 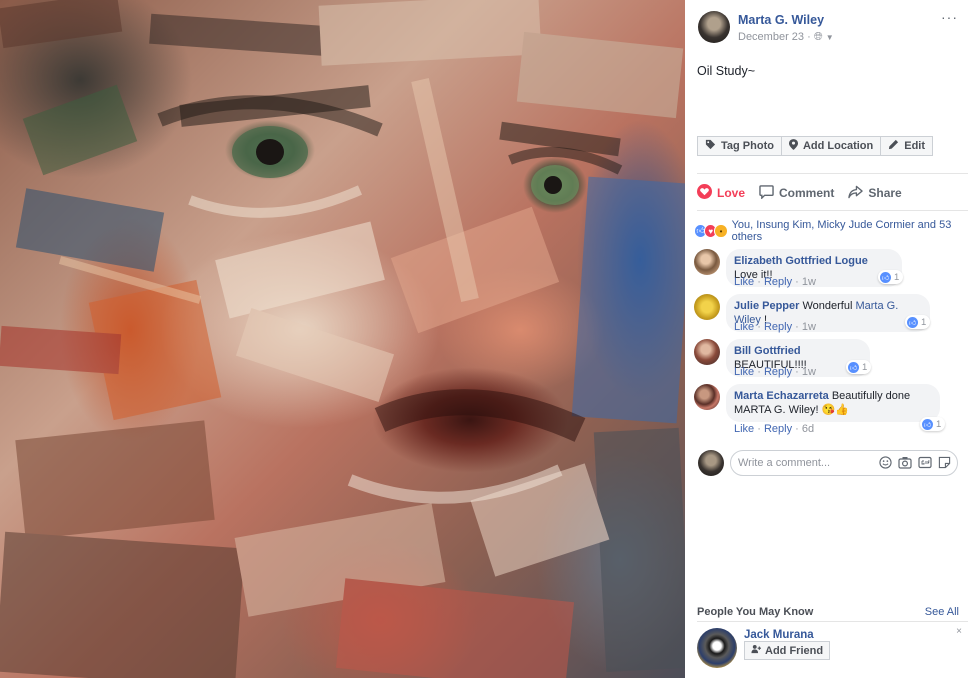 I want to click on love-button: Love, so click(x=721, y=193).